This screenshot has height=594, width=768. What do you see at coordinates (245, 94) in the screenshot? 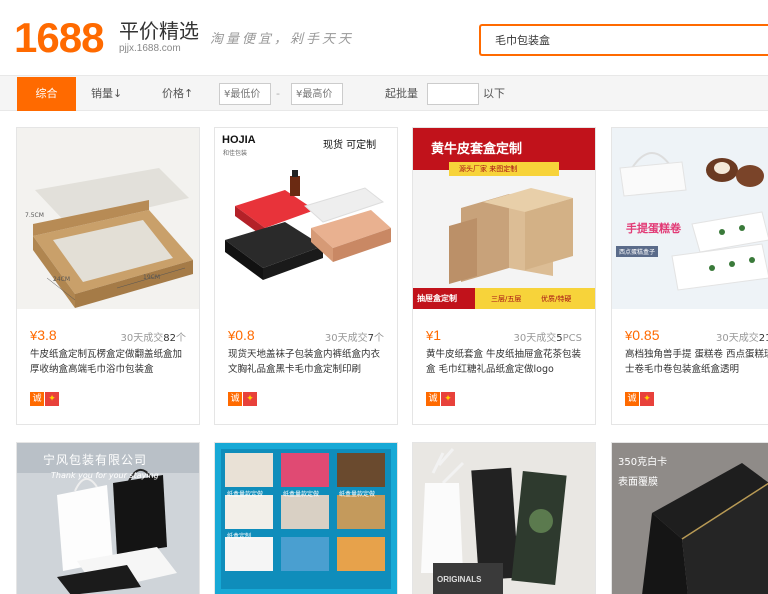
I see `min-price-input` at bounding box center [245, 94].